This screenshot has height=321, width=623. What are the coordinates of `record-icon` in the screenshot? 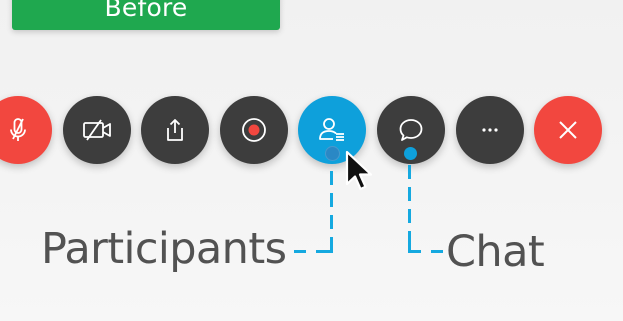 It's located at (254, 130).